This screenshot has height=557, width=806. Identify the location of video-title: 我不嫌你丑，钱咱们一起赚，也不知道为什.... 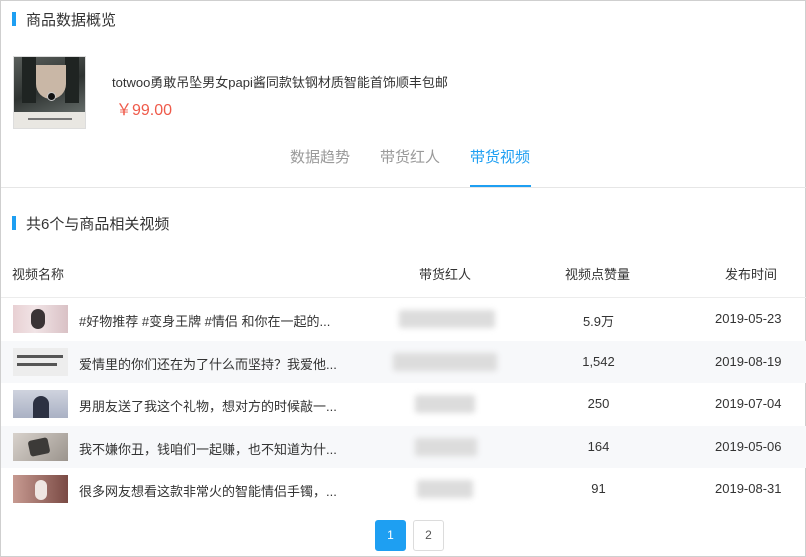
(208, 448).